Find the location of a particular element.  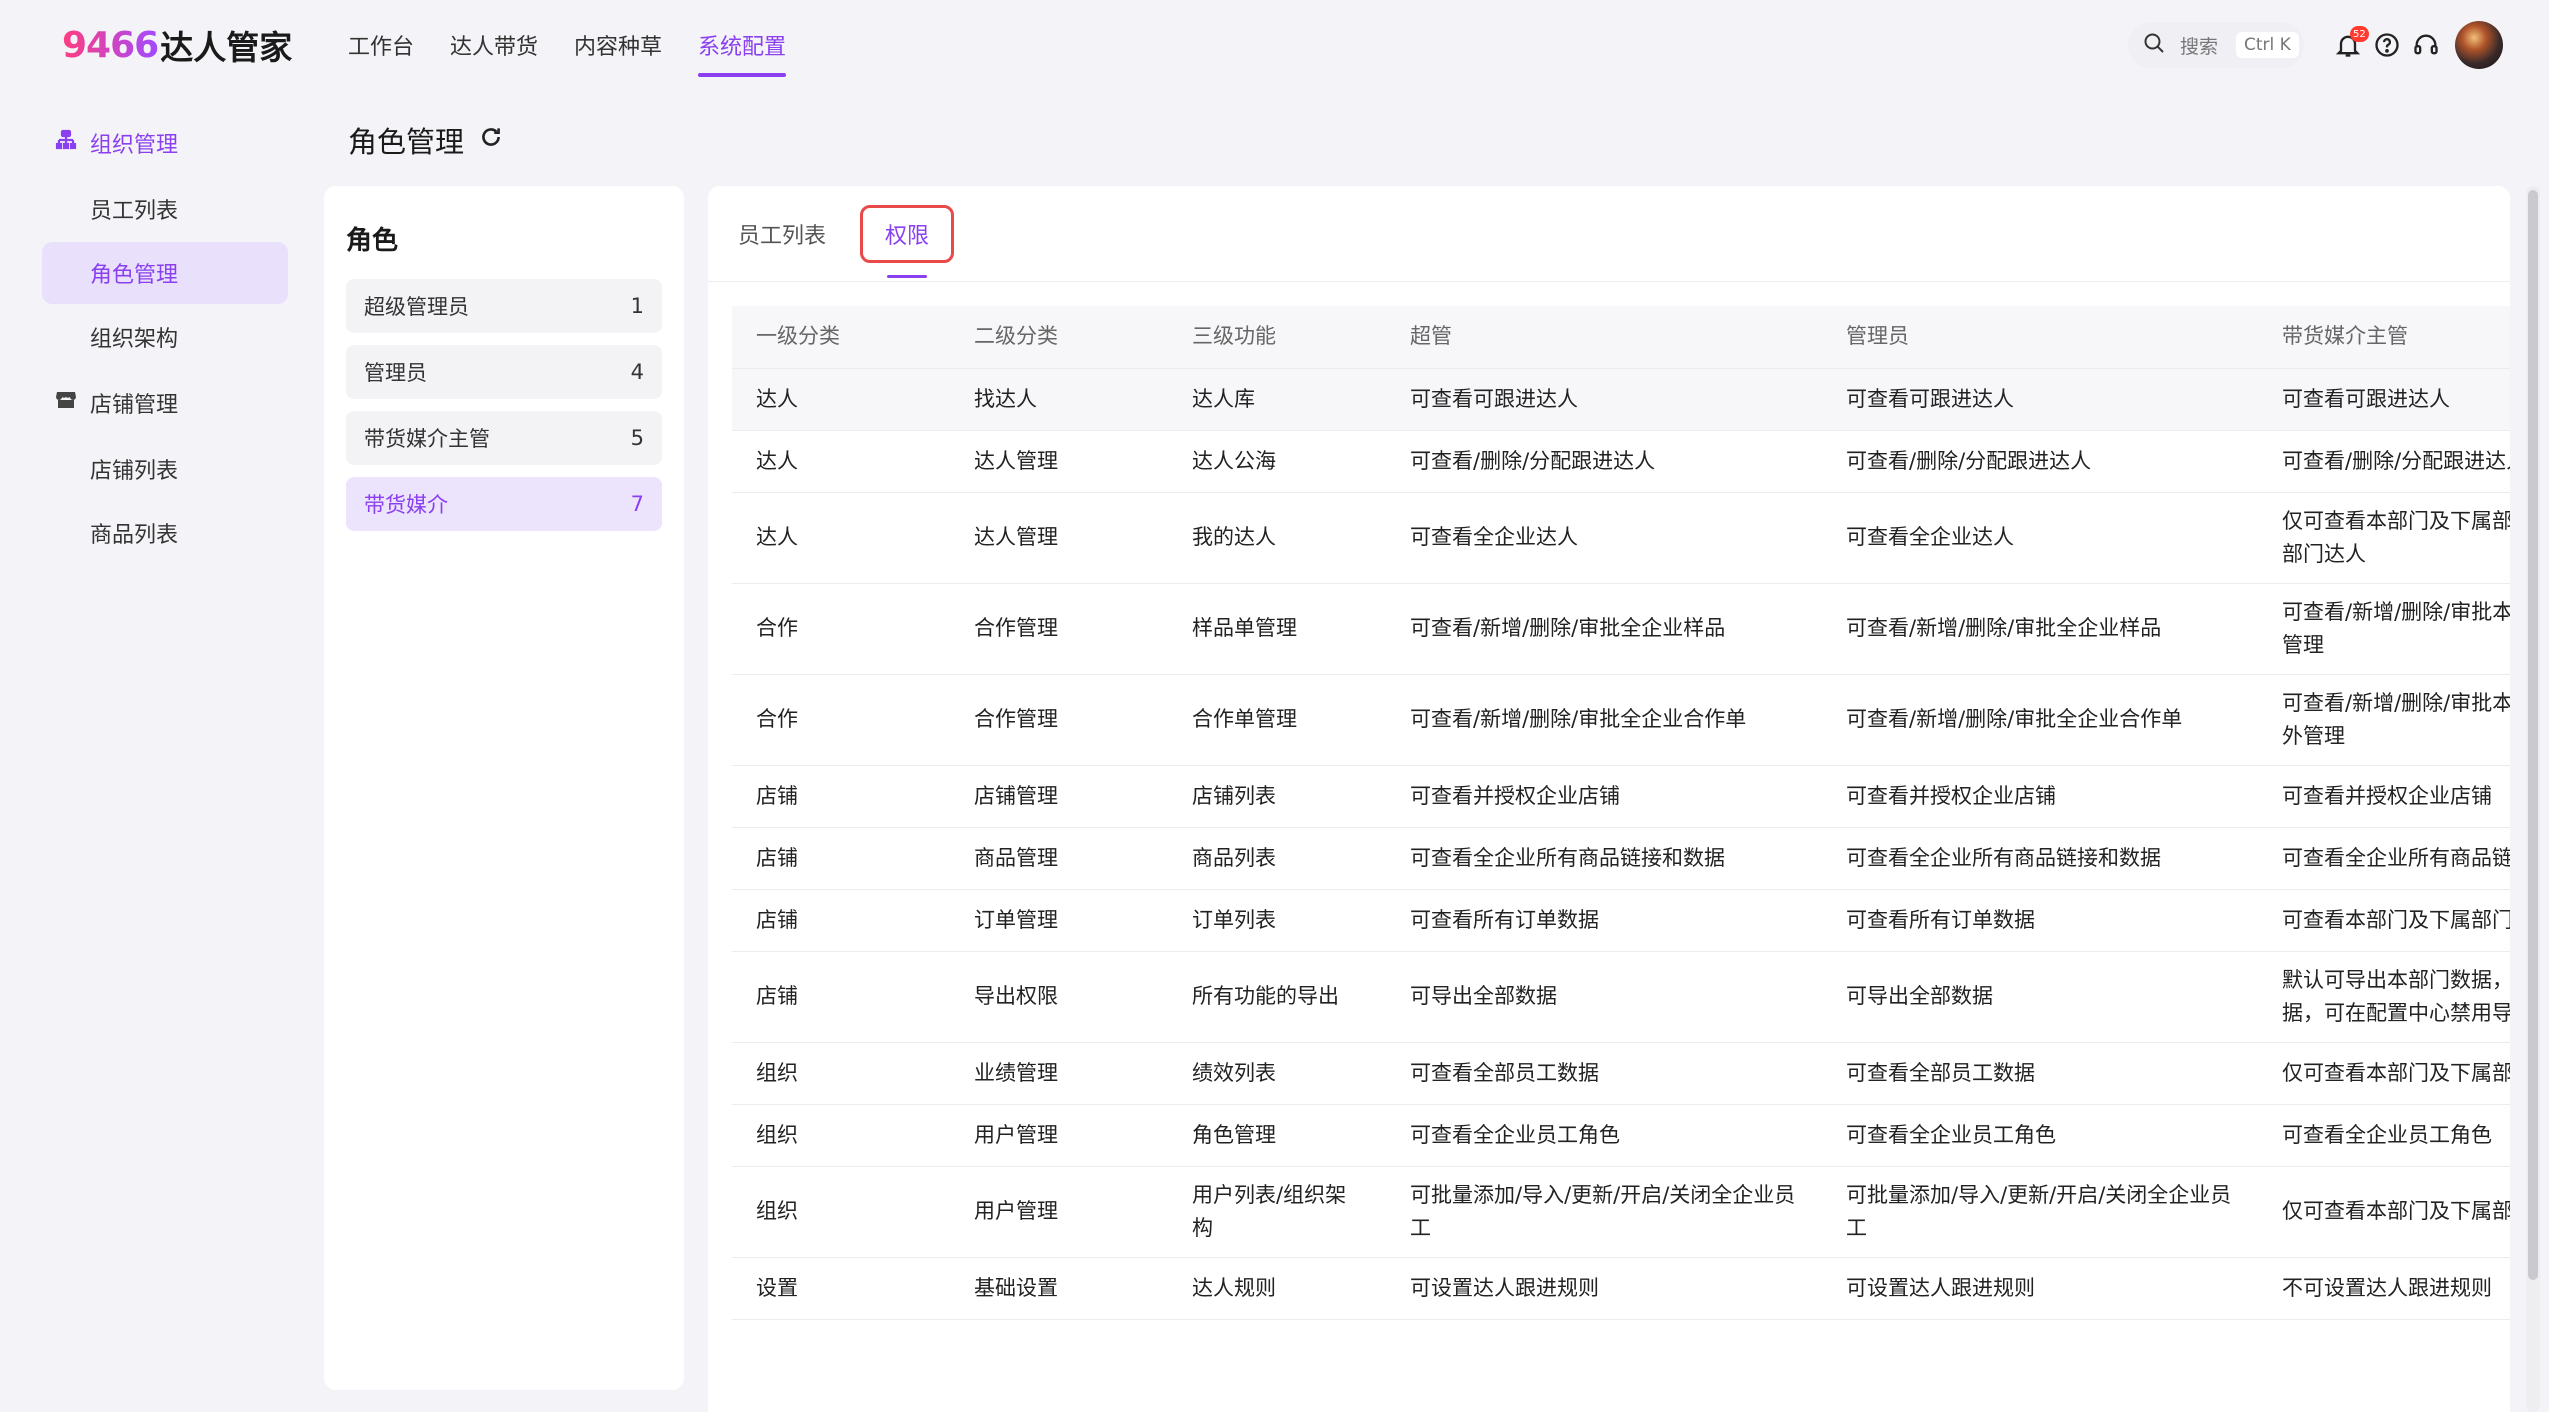

table-row: 设置 基础设置 达人规则 可设置达人跟进规则 可设置达人跟进规则 不可设置达人跟进规则 is located at coordinates (1621, 1288).